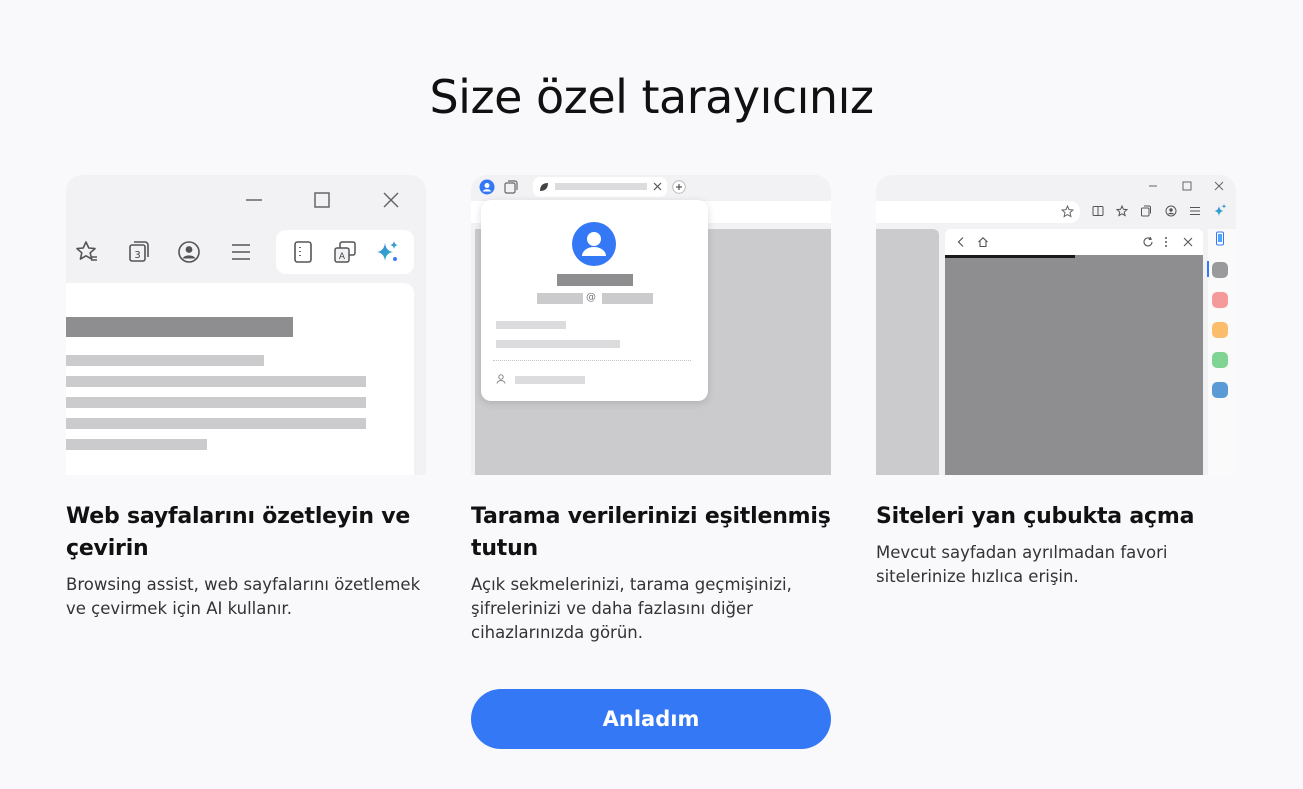 Image resolution: width=1303 pixels, height=789 pixels. I want to click on profile-avatar-icon, so click(487, 187).